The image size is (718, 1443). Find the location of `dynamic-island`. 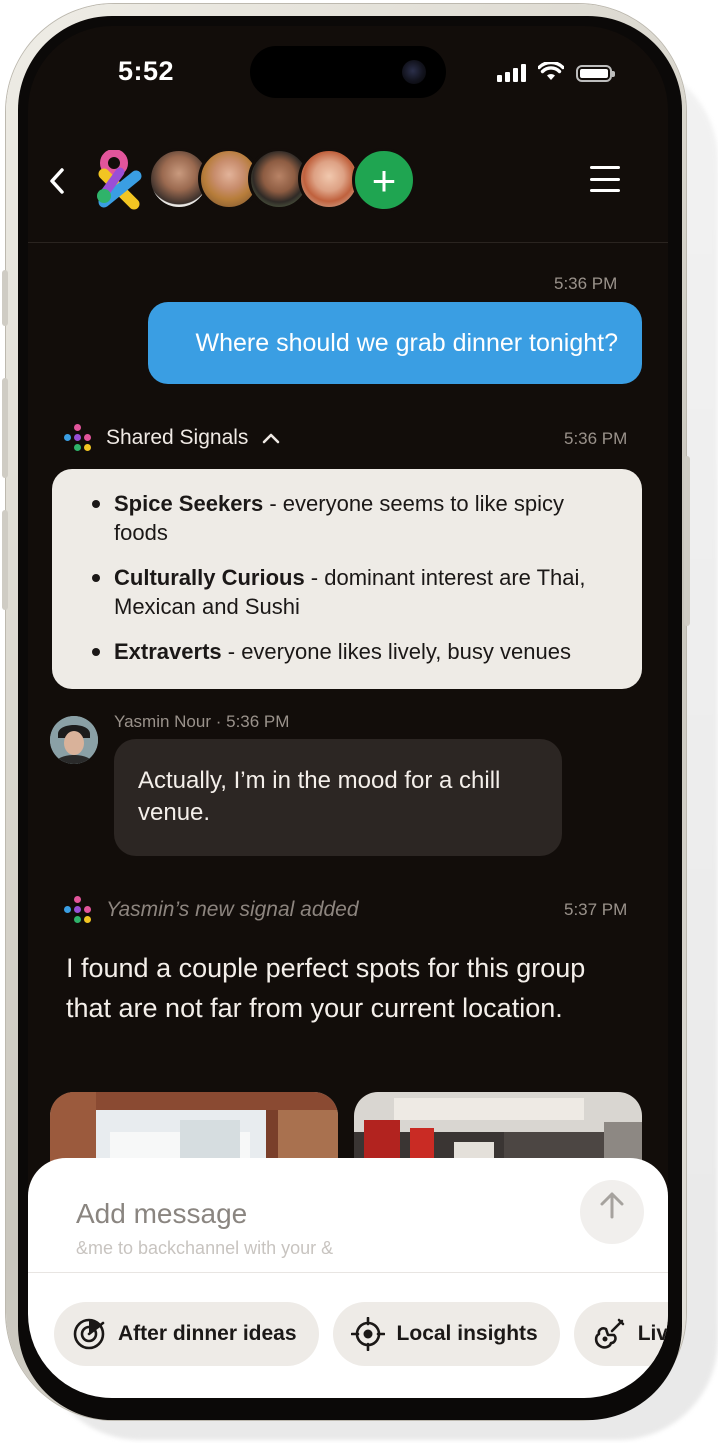

dynamic-island is located at coordinates (348, 72).